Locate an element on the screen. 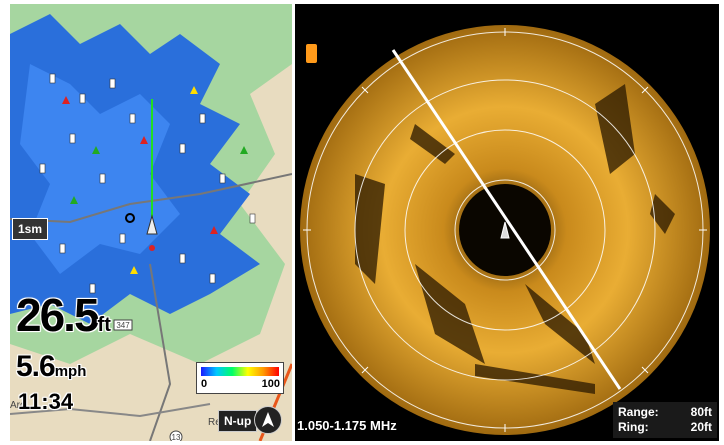 The image size is (724, 445). transducer-icon is located at coordinates (311, 53).